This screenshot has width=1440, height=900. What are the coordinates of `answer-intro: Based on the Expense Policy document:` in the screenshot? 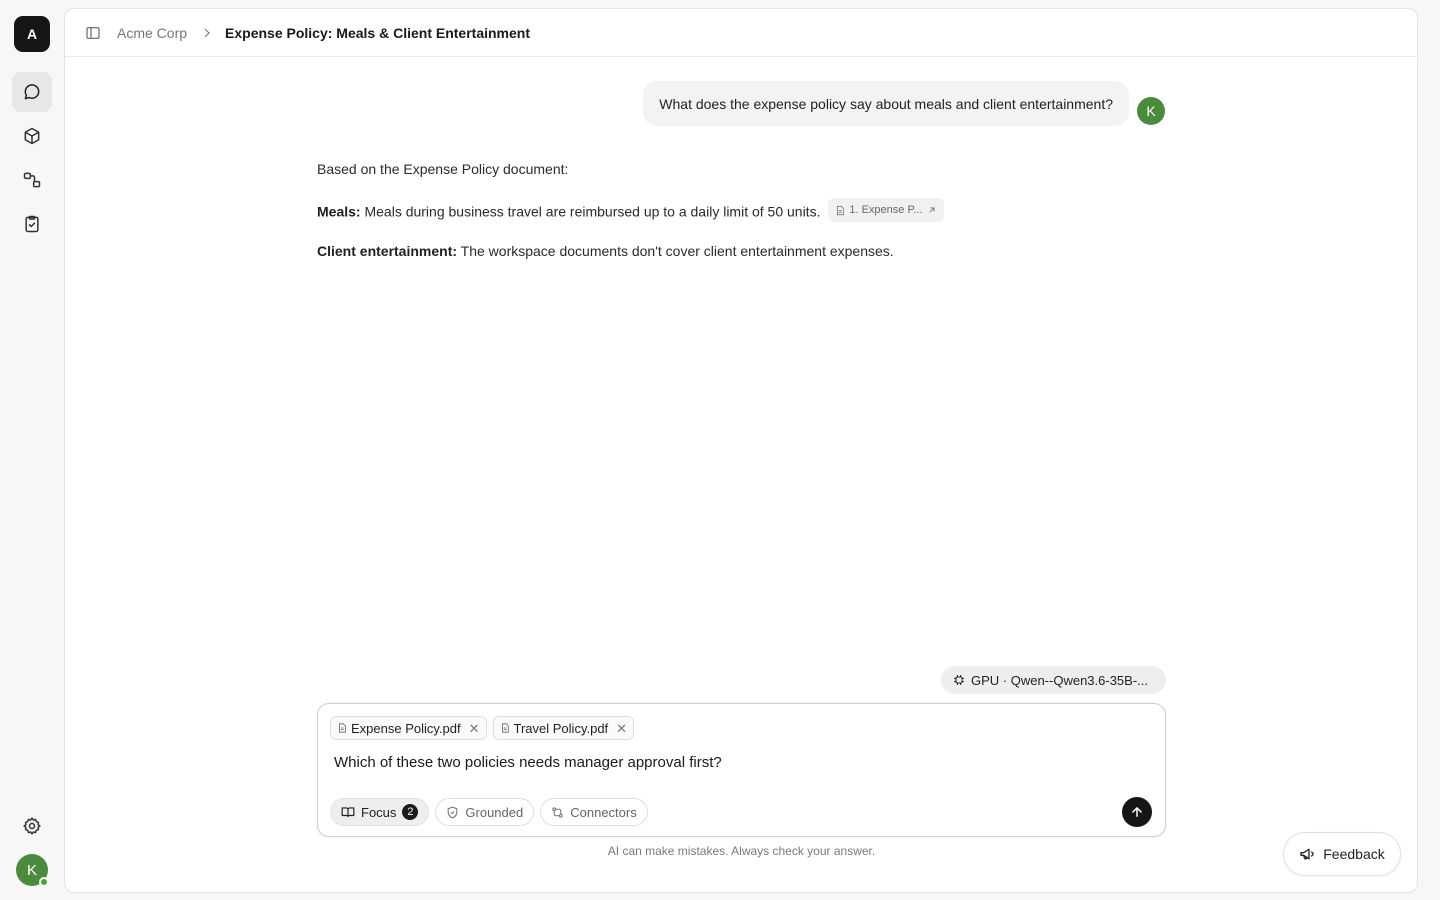 It's located at (443, 169).